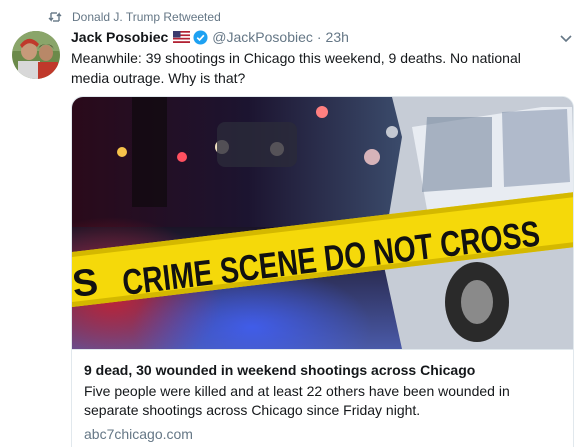 The image size is (585, 447). I want to click on us-flag-icon, so click(182, 37).